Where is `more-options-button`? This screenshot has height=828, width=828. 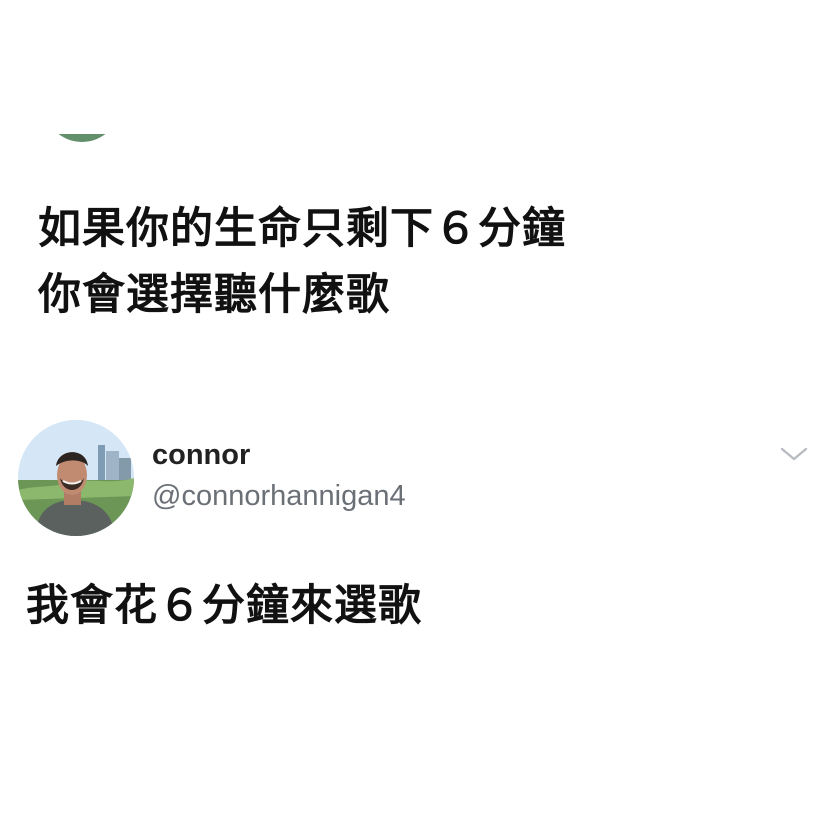
more-options-button is located at coordinates (794, 456).